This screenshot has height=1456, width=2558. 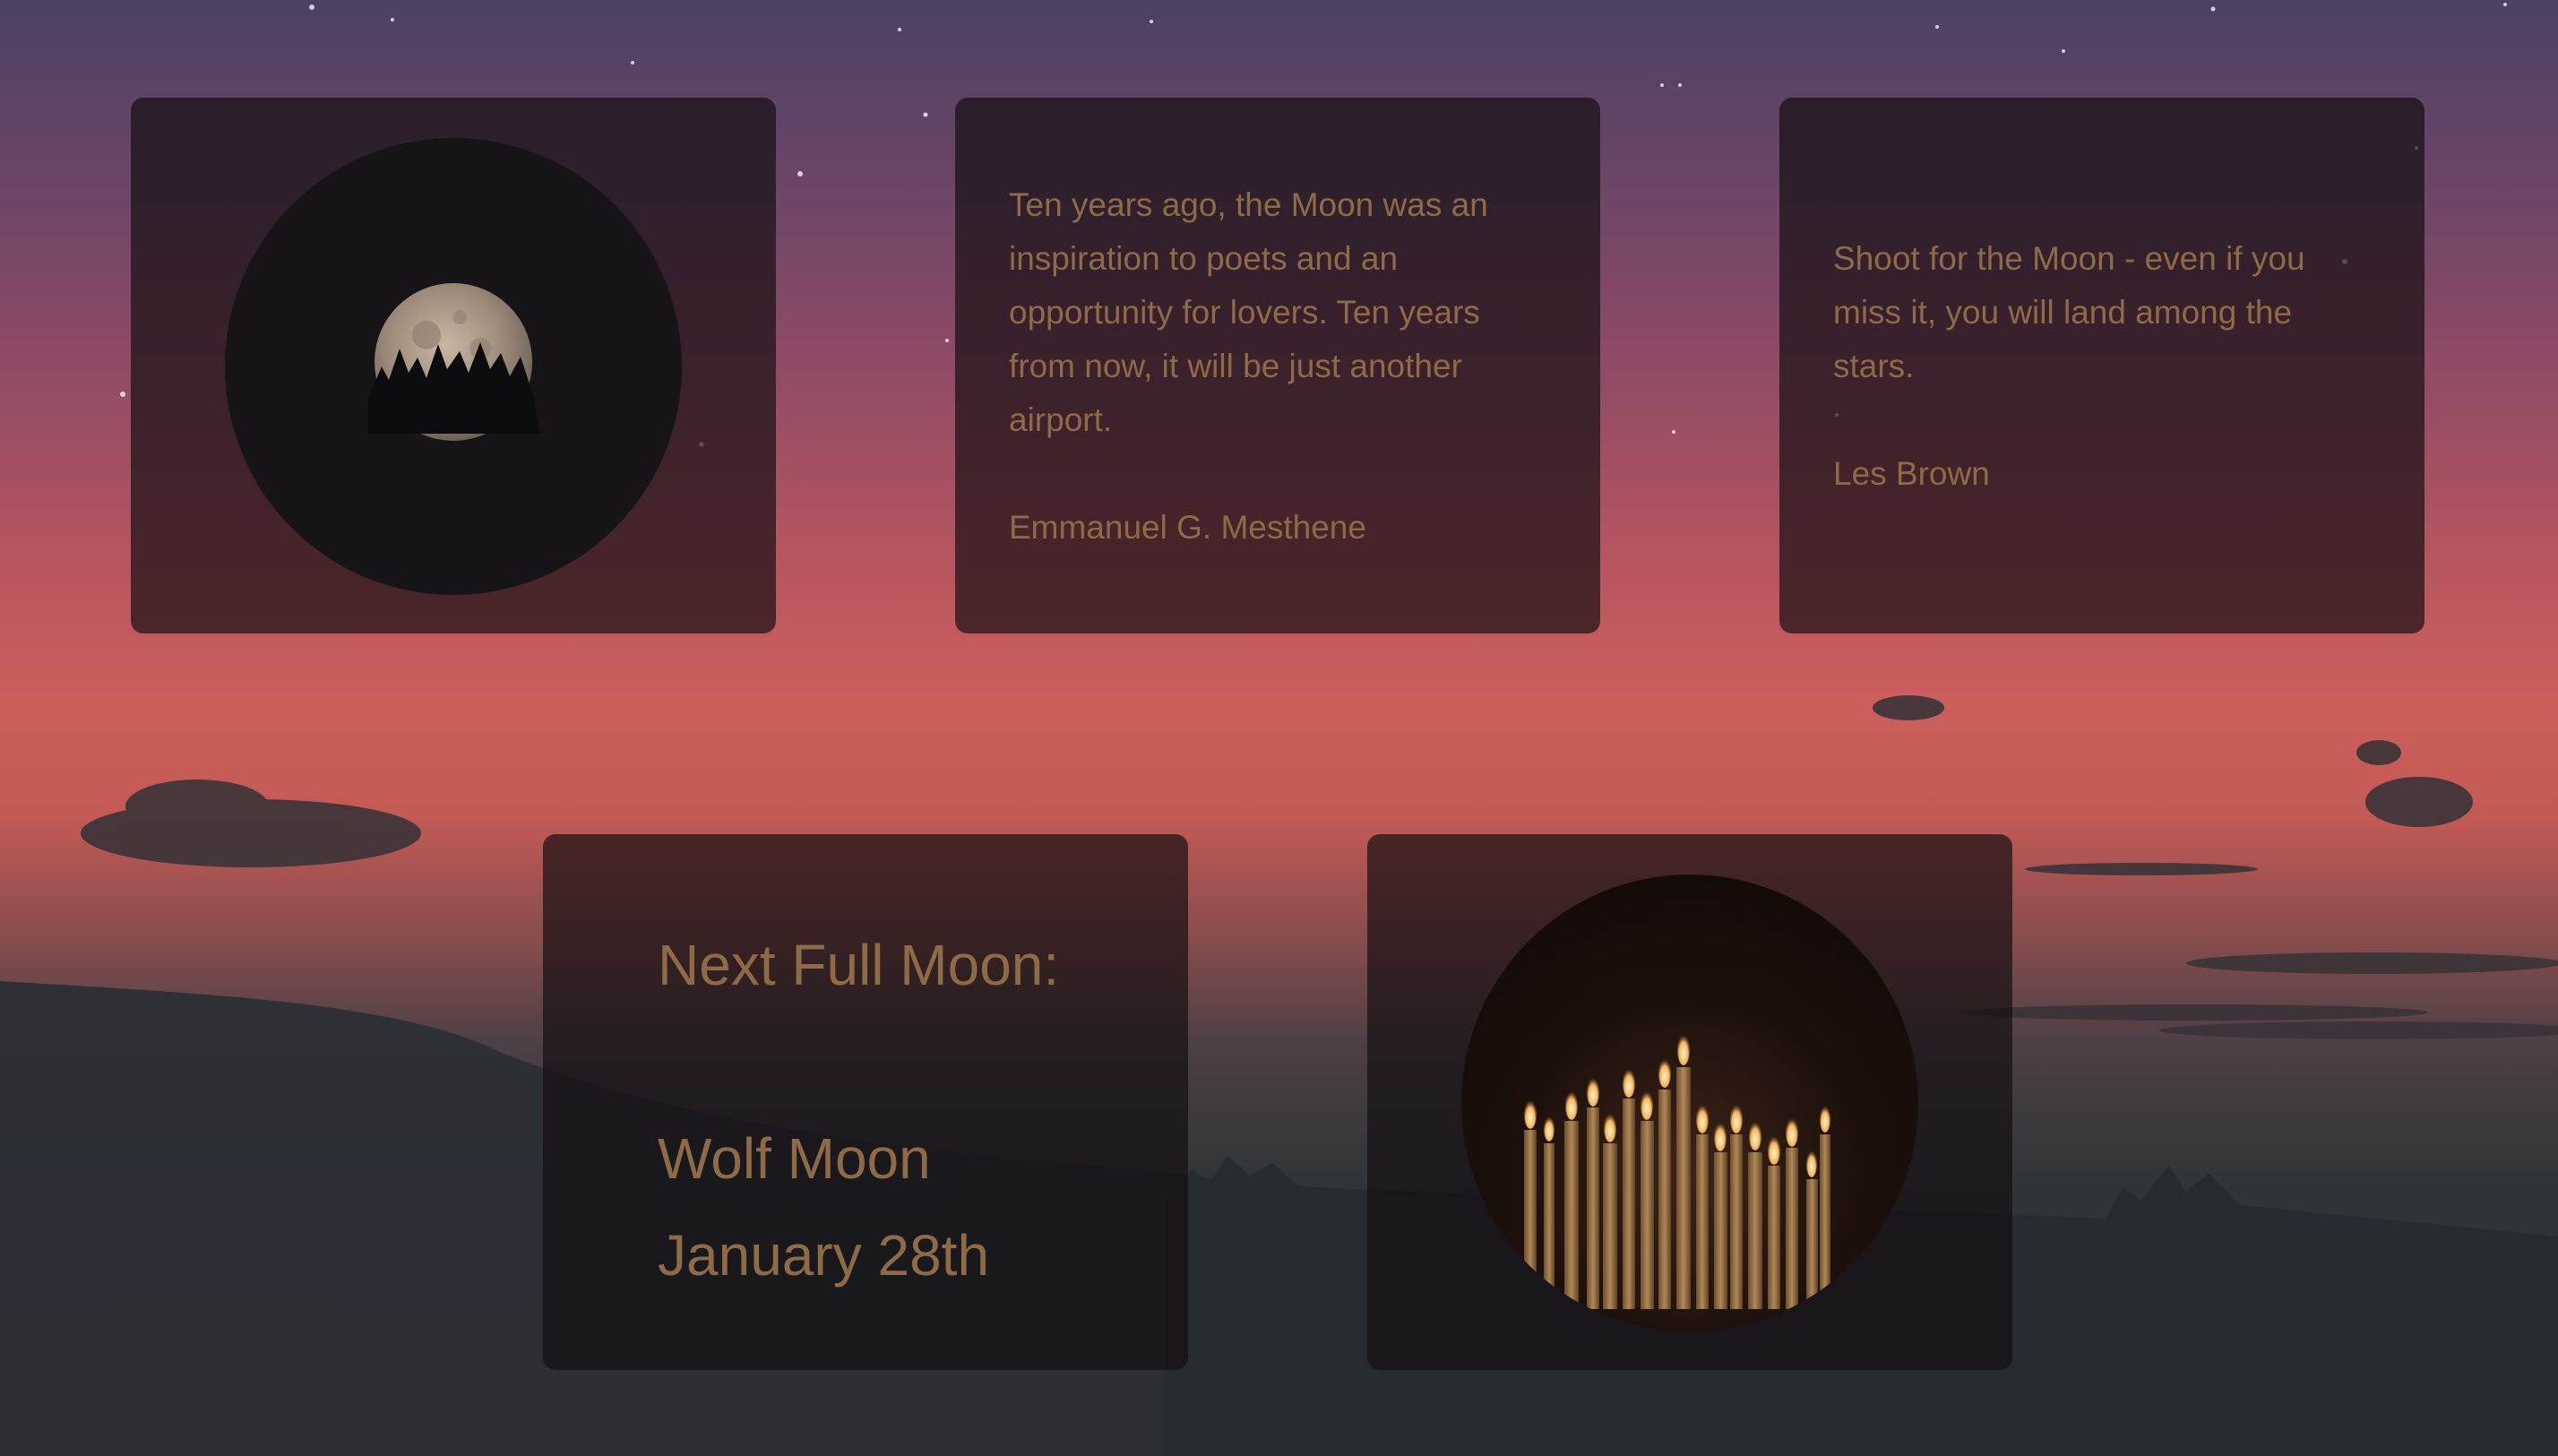 I want to click on full-moon-over-trees-image, so click(x=454, y=362).